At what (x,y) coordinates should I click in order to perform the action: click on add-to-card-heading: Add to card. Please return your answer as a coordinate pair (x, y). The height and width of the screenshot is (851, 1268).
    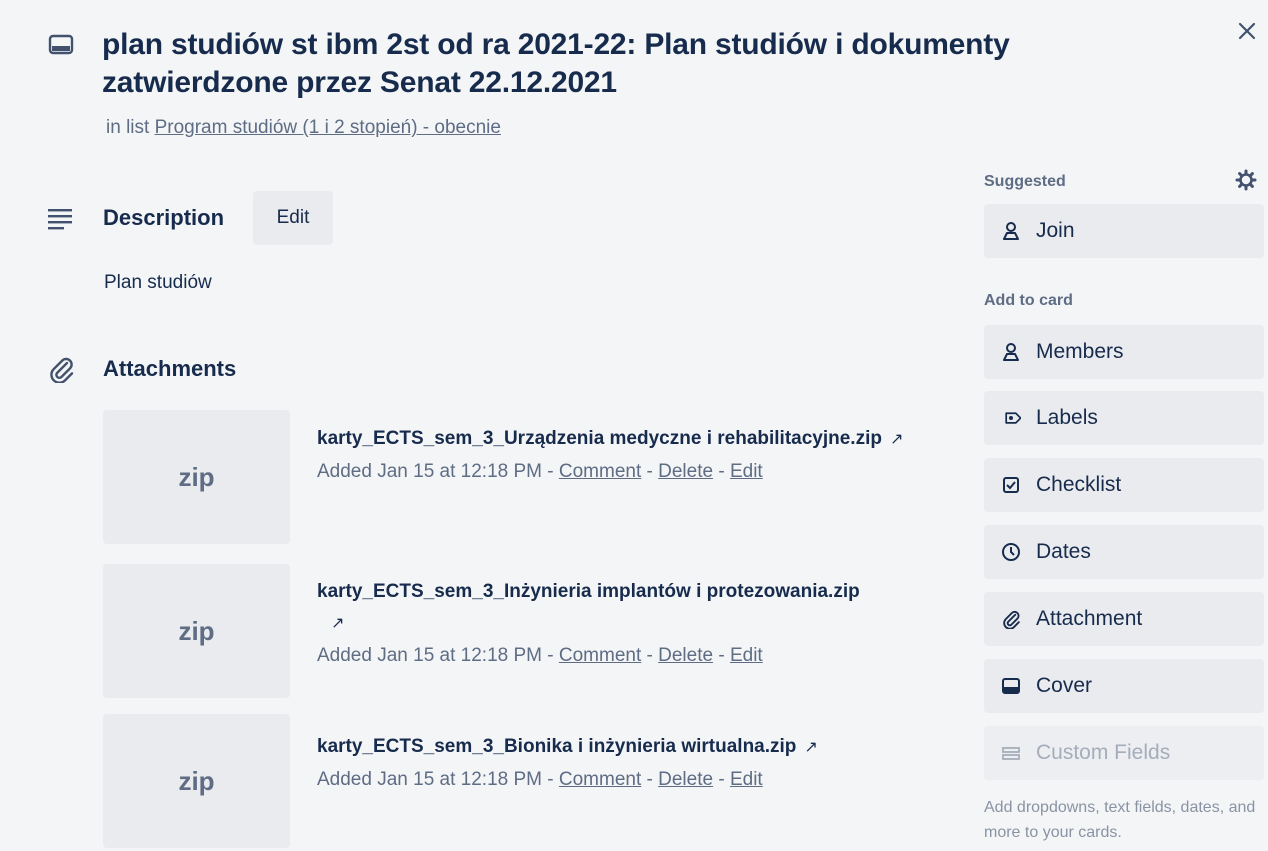
    Looking at the image, I should click on (1028, 300).